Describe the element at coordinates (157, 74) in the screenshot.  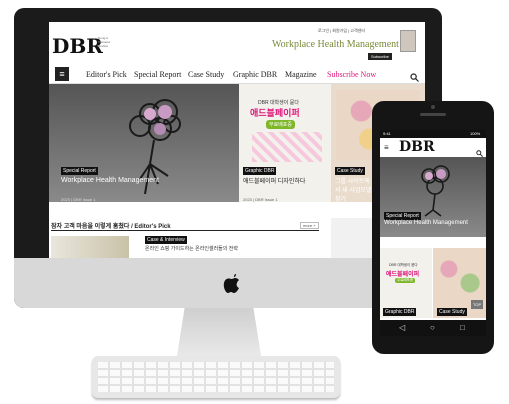
I see `nav-special-report: Special Report` at that location.